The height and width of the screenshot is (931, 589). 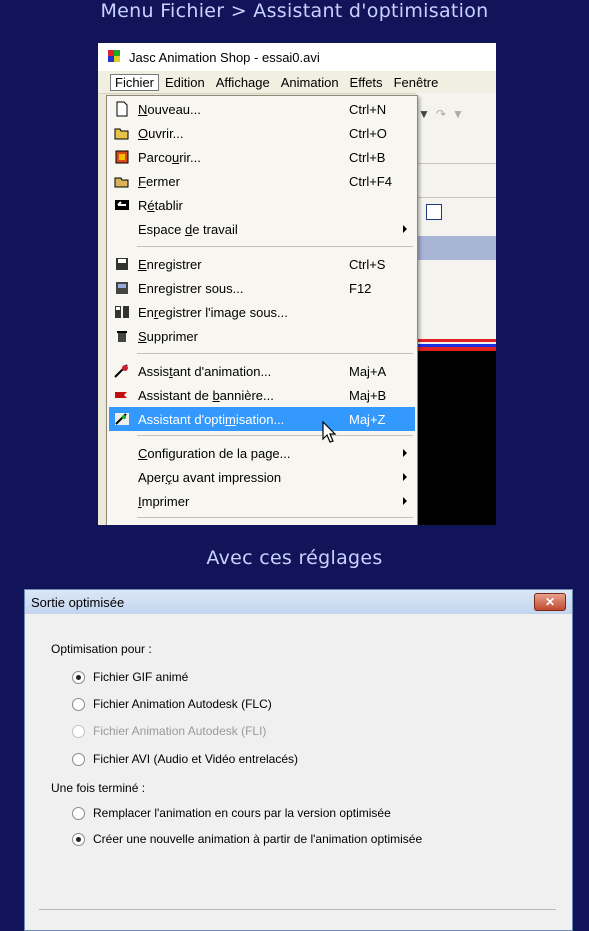 I want to click on menu-edition: Edition, so click(x=185, y=82).